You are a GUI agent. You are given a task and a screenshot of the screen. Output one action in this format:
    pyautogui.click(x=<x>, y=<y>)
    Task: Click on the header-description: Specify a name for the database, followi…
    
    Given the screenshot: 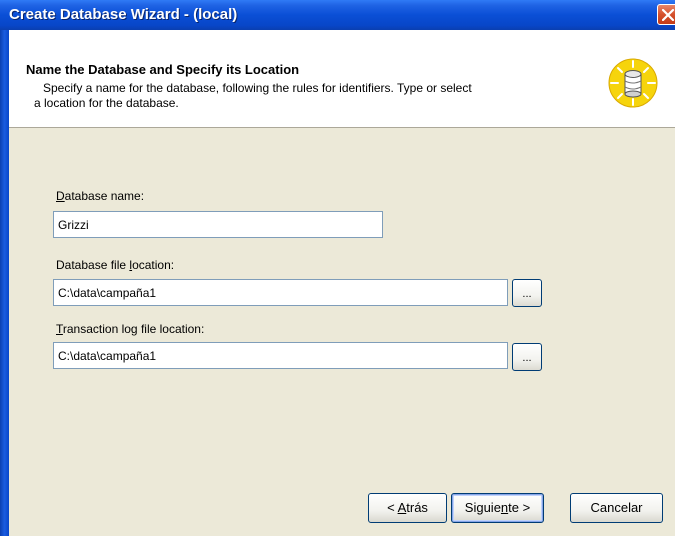 What is the action you would take?
    pyautogui.click(x=303, y=96)
    